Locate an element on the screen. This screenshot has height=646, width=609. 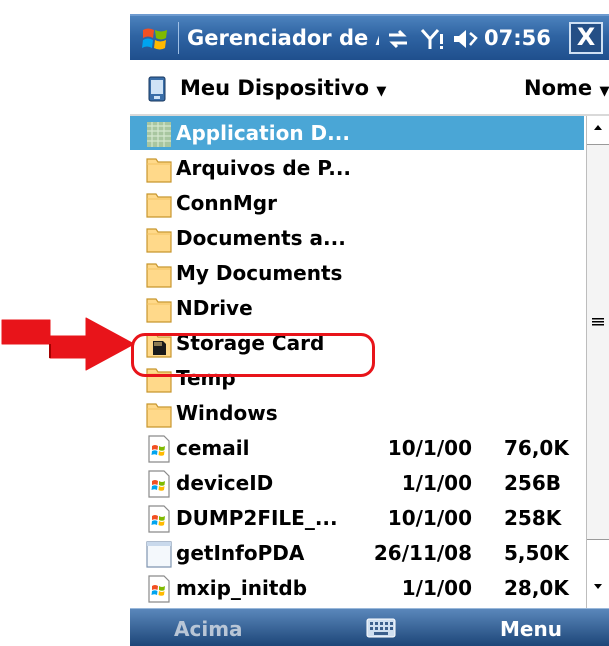
list-item-name: cemail is located at coordinates (213, 448).